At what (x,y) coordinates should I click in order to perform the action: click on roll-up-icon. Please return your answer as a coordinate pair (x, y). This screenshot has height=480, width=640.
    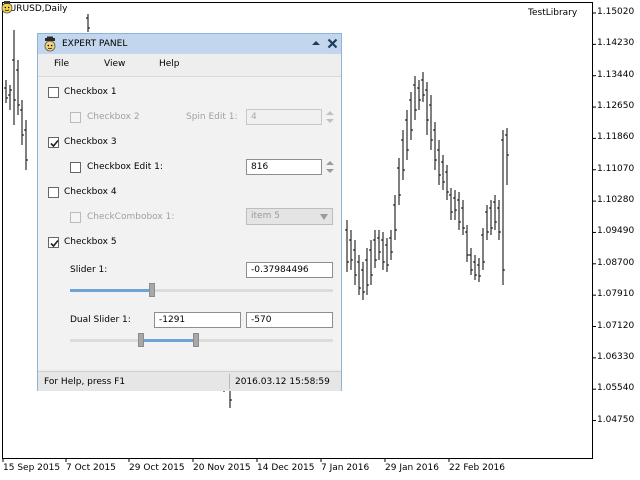
    Looking at the image, I should click on (316, 43).